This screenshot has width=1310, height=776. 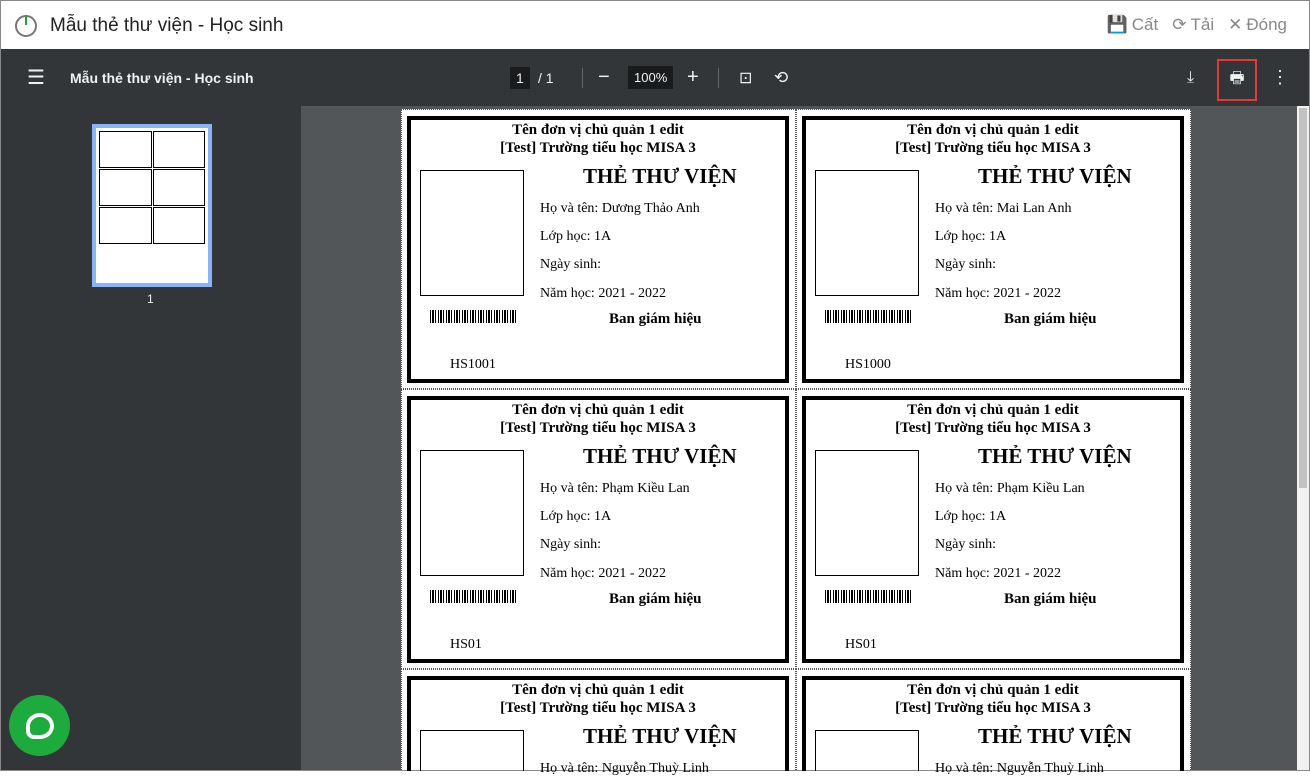 I want to click on rotate-icon: ⟲, so click(x=781, y=77).